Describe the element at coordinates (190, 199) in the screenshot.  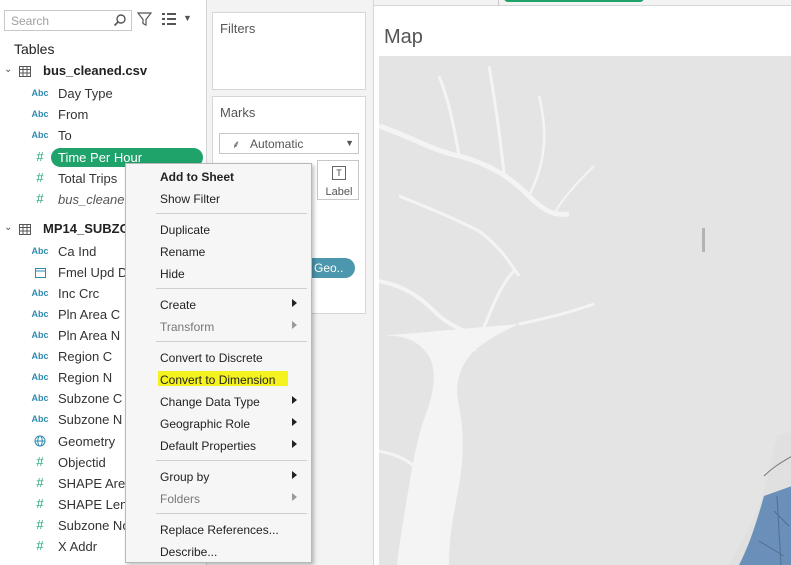
I see `menu-item-label: Show Filter` at that location.